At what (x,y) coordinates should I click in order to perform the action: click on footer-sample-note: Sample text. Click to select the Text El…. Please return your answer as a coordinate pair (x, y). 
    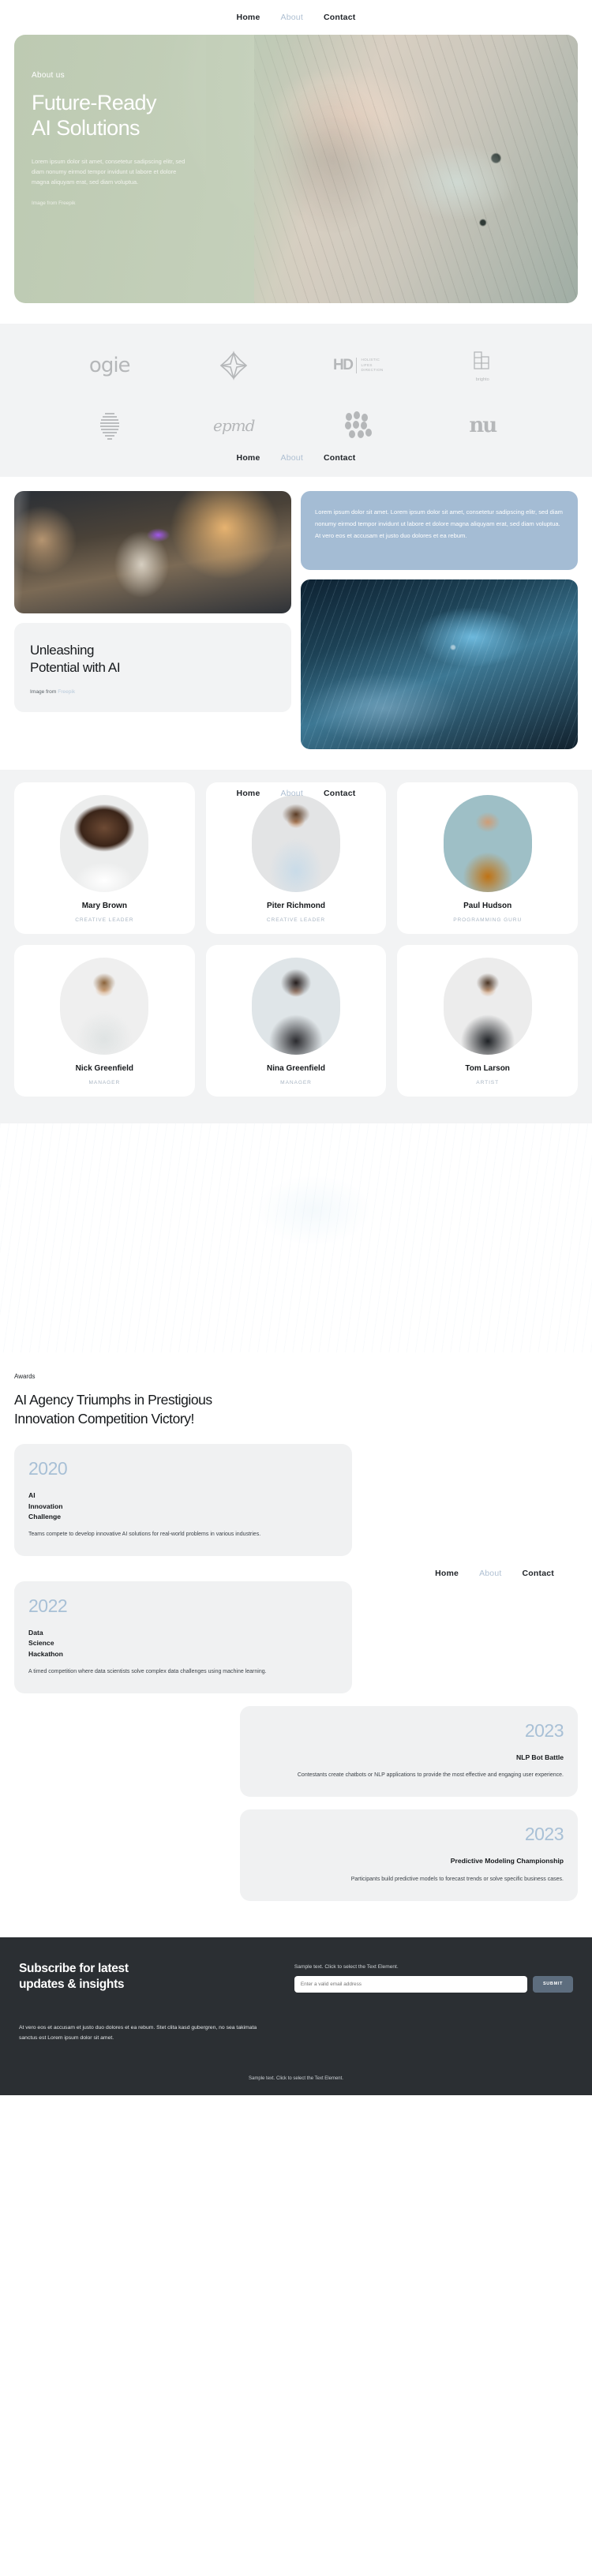
    Looking at the image, I should click on (346, 1967).